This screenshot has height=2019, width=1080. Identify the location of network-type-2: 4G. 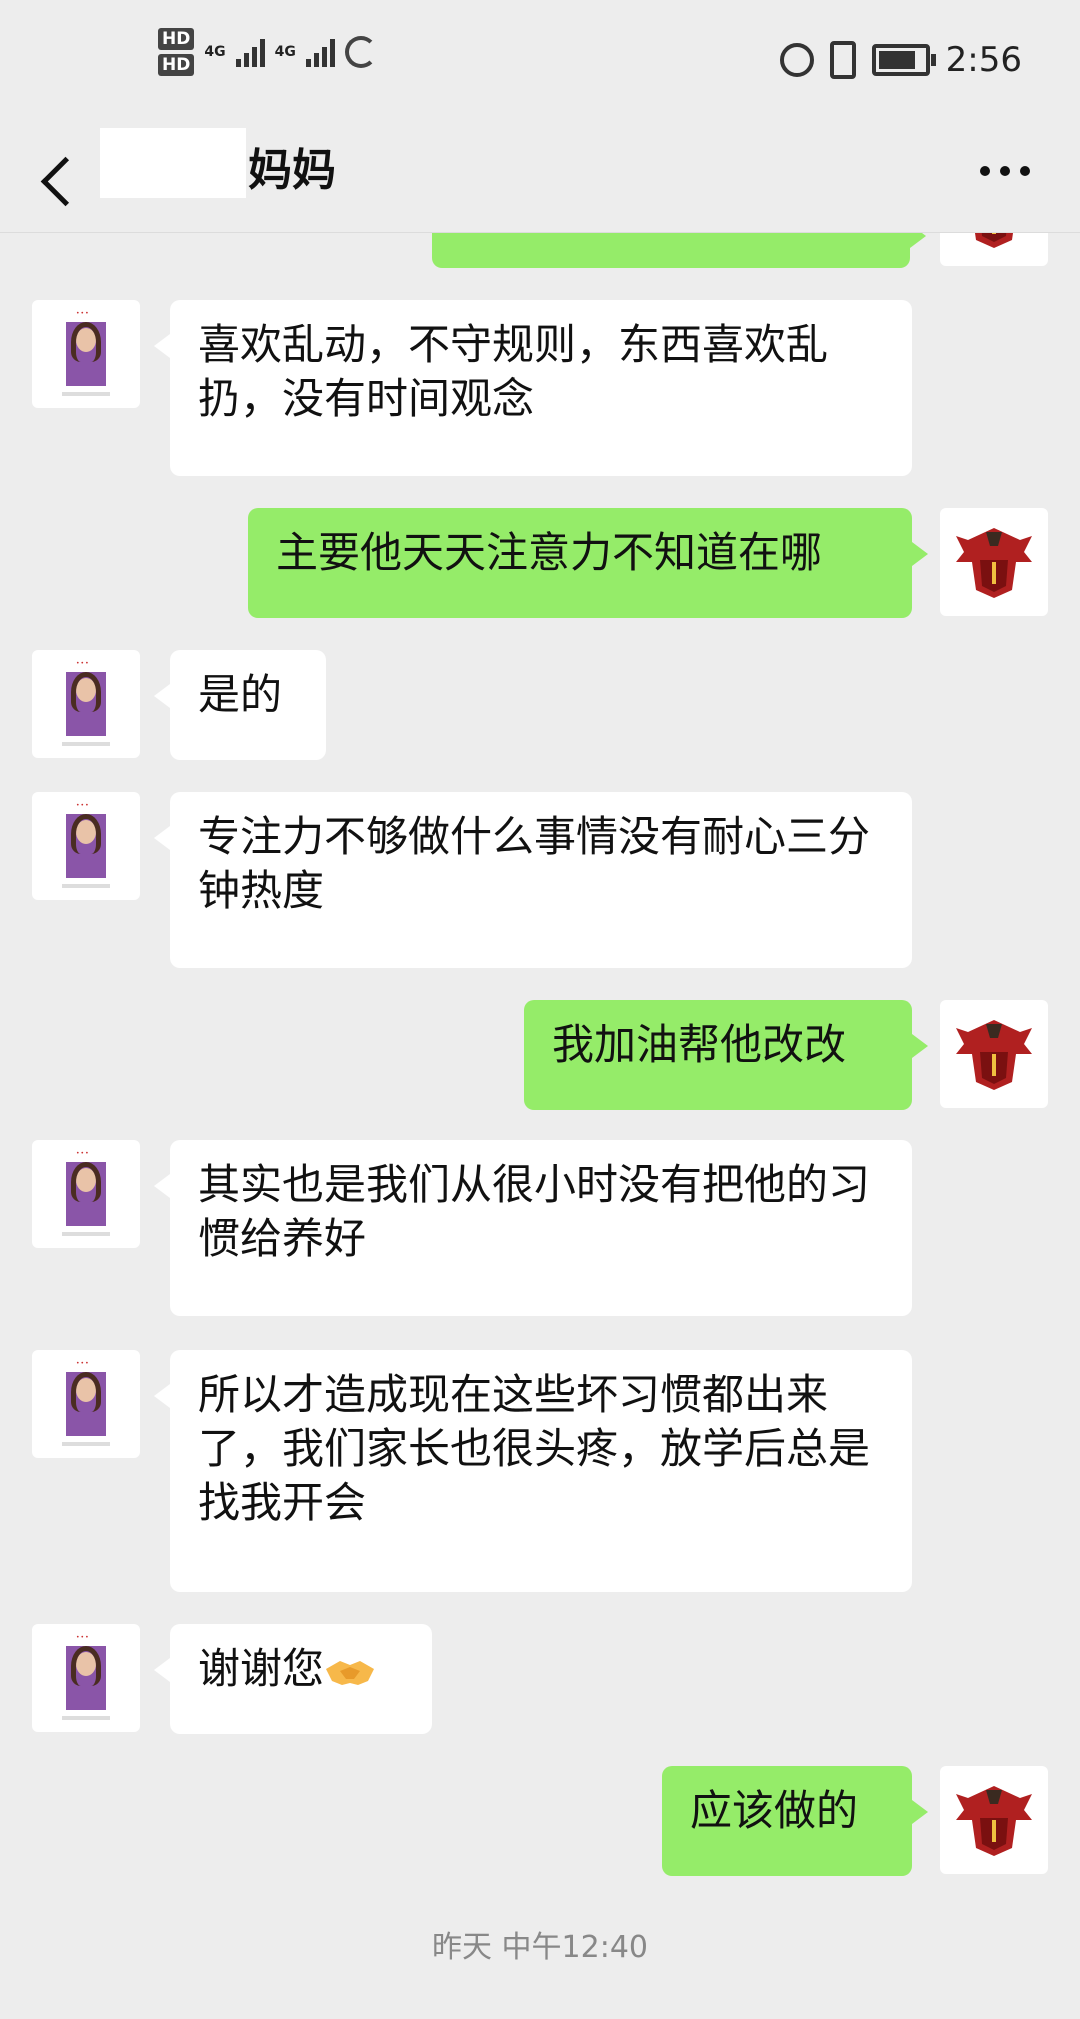
(285, 52).